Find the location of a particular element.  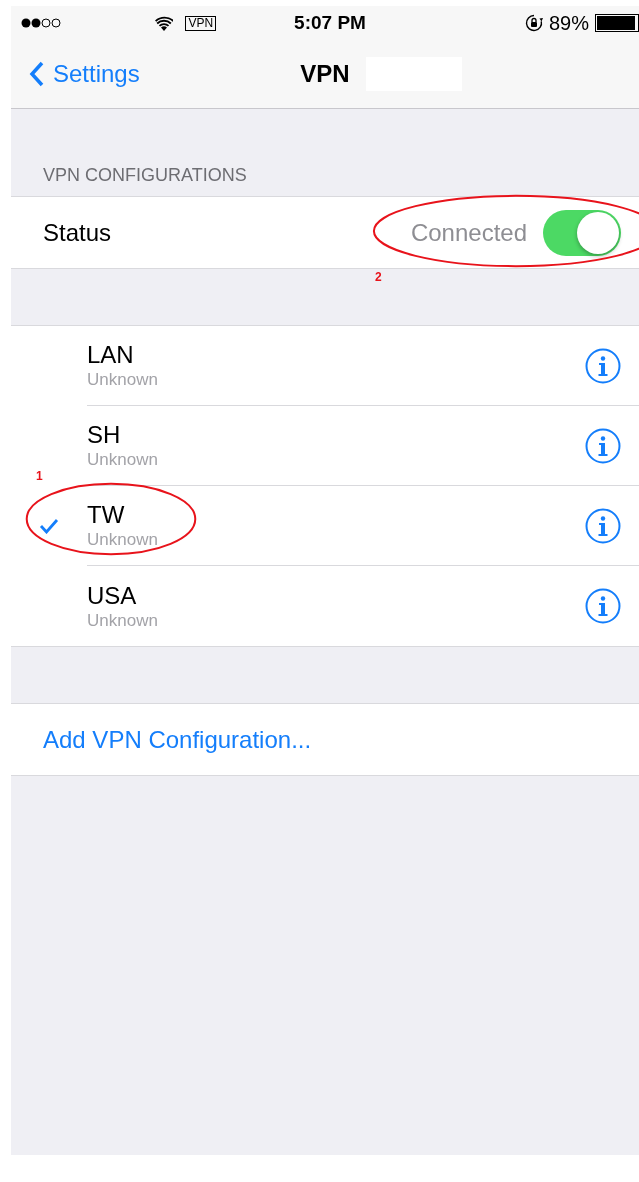

battery-percent: 89% is located at coordinates (568, 23).